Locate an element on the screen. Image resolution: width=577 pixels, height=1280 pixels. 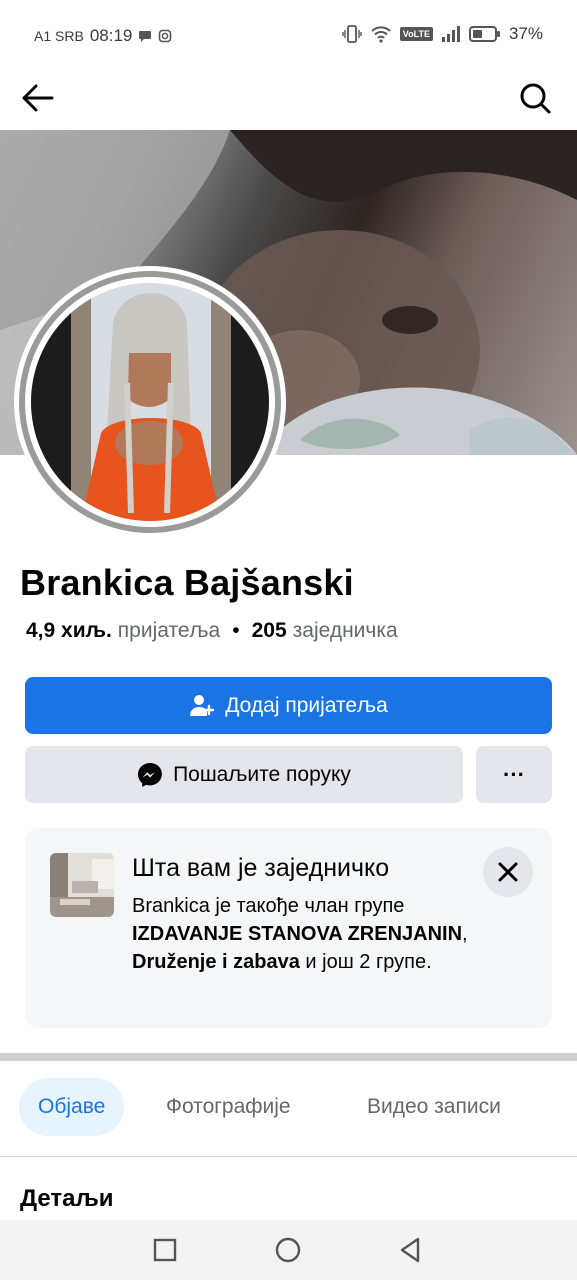
clock: 08:19 is located at coordinates (111, 35).